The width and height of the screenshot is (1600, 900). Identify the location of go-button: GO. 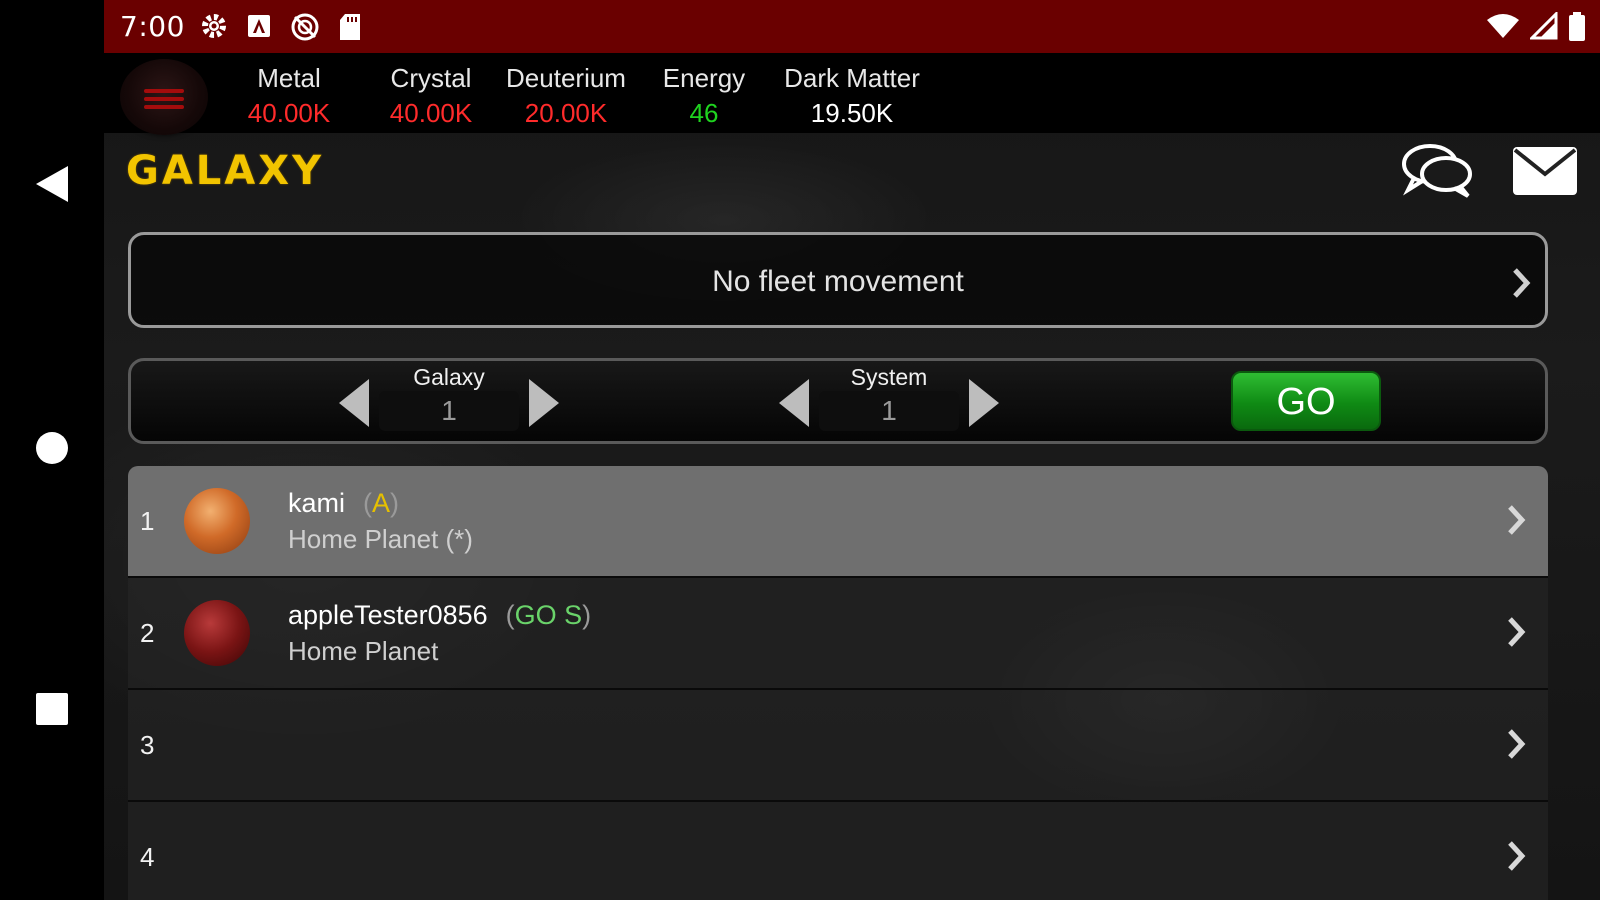
(1306, 401).